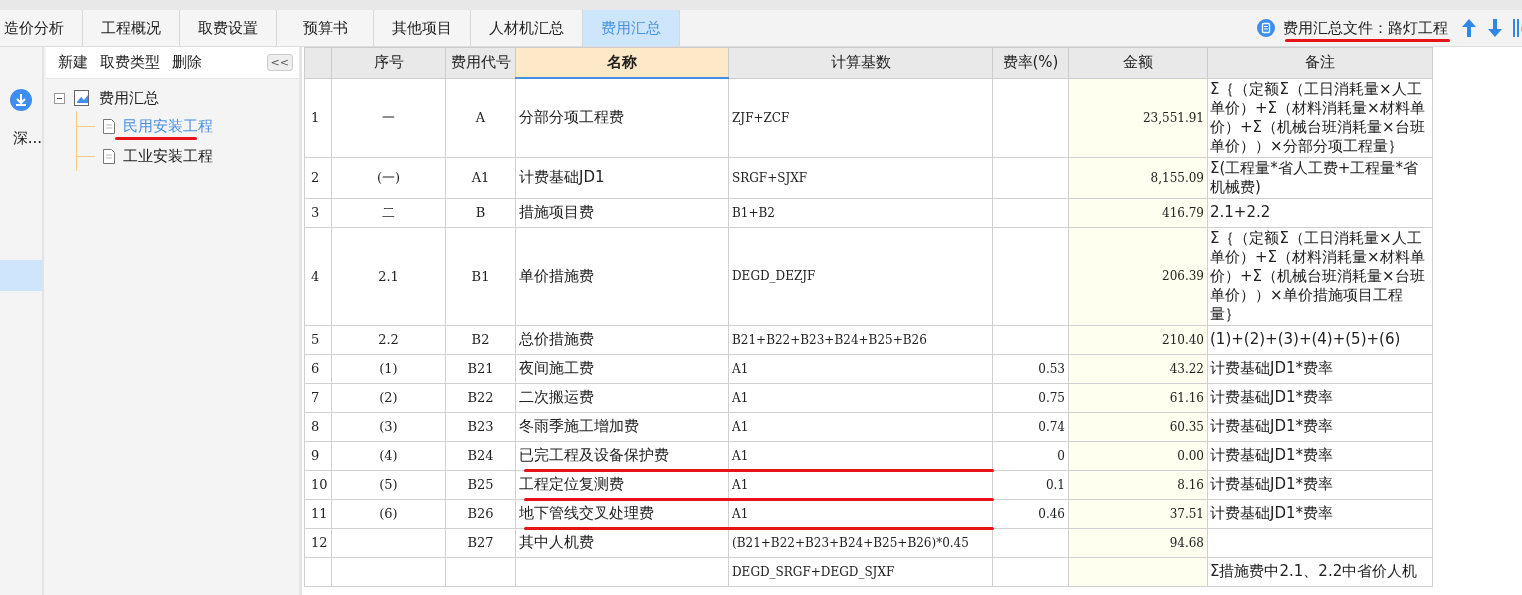 The height and width of the screenshot is (595, 1522). What do you see at coordinates (315, 177) in the screenshot?
I see `row-number: 2` at bounding box center [315, 177].